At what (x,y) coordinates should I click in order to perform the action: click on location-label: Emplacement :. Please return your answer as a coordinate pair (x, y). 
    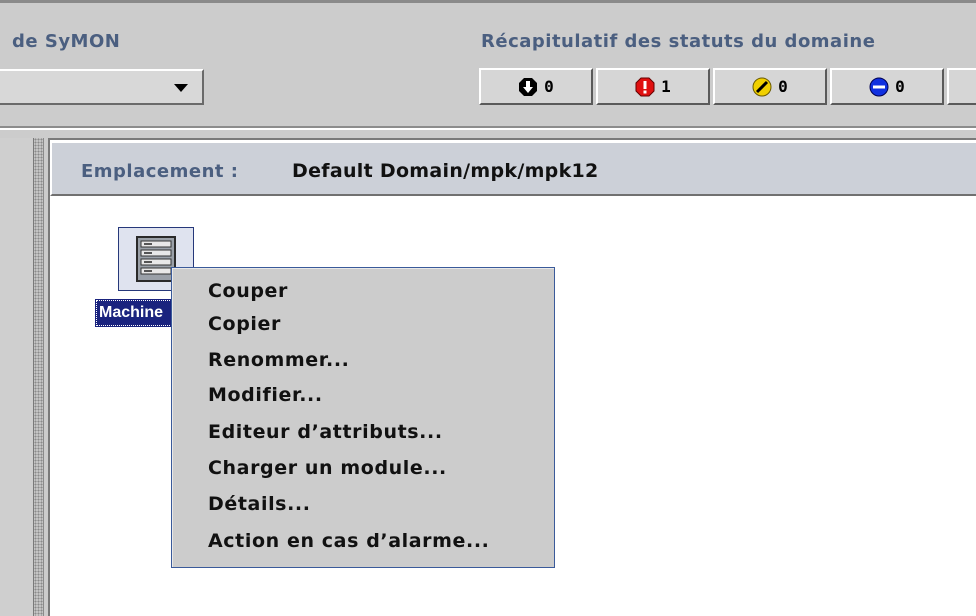
    Looking at the image, I should click on (160, 171).